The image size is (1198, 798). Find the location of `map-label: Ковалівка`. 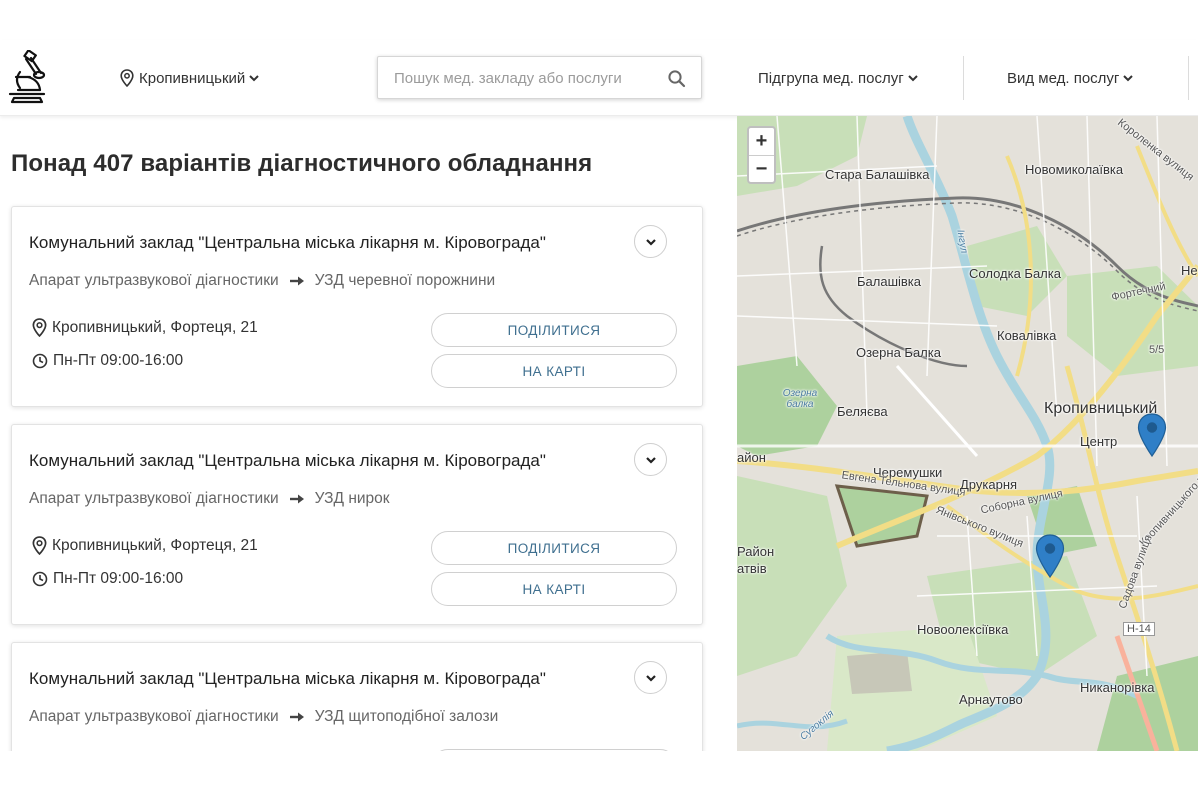

map-label: Ковалівка is located at coordinates (1027, 335).